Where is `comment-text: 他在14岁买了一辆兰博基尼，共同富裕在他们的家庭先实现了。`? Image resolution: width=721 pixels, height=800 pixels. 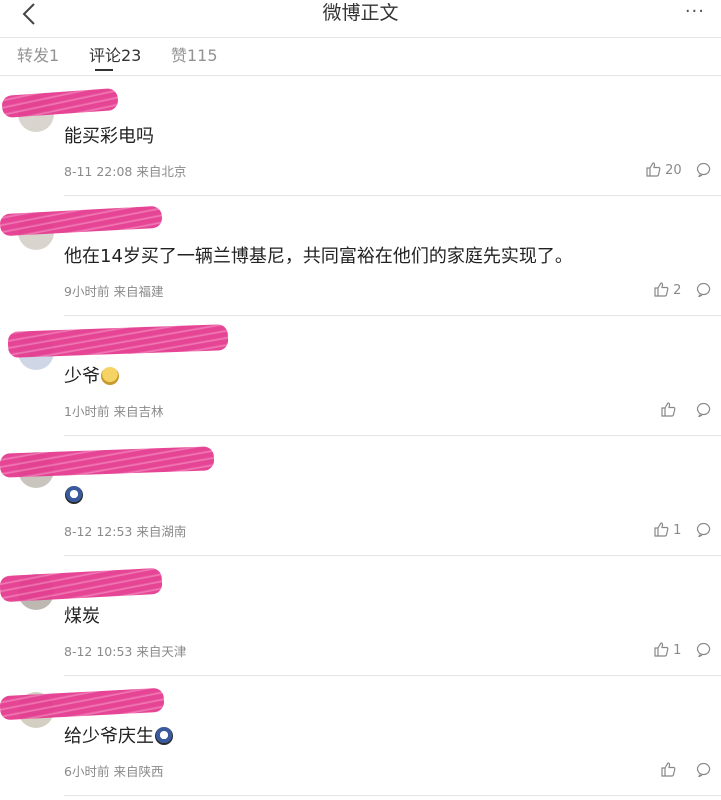 comment-text: 他在14岁买了一辆兰博基尼，共同富裕在他们的家庭先实现了。 is located at coordinates (318, 256).